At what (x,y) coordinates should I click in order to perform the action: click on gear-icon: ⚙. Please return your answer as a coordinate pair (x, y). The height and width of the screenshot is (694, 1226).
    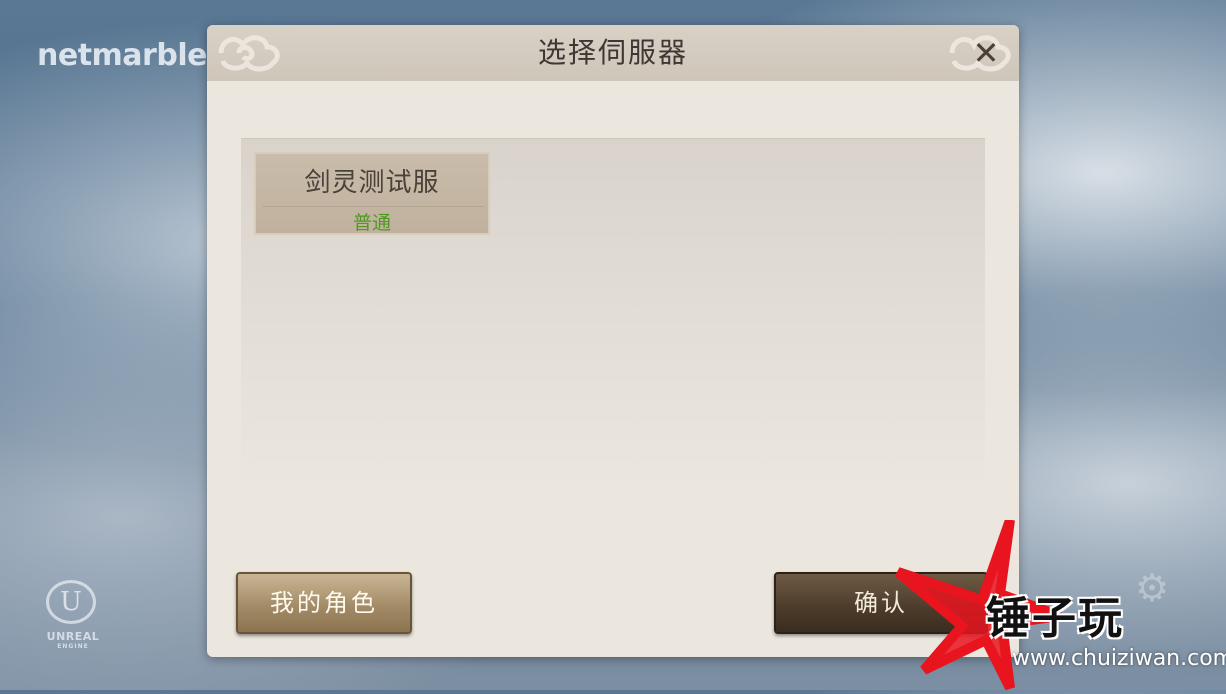
    Looking at the image, I should click on (1152, 588).